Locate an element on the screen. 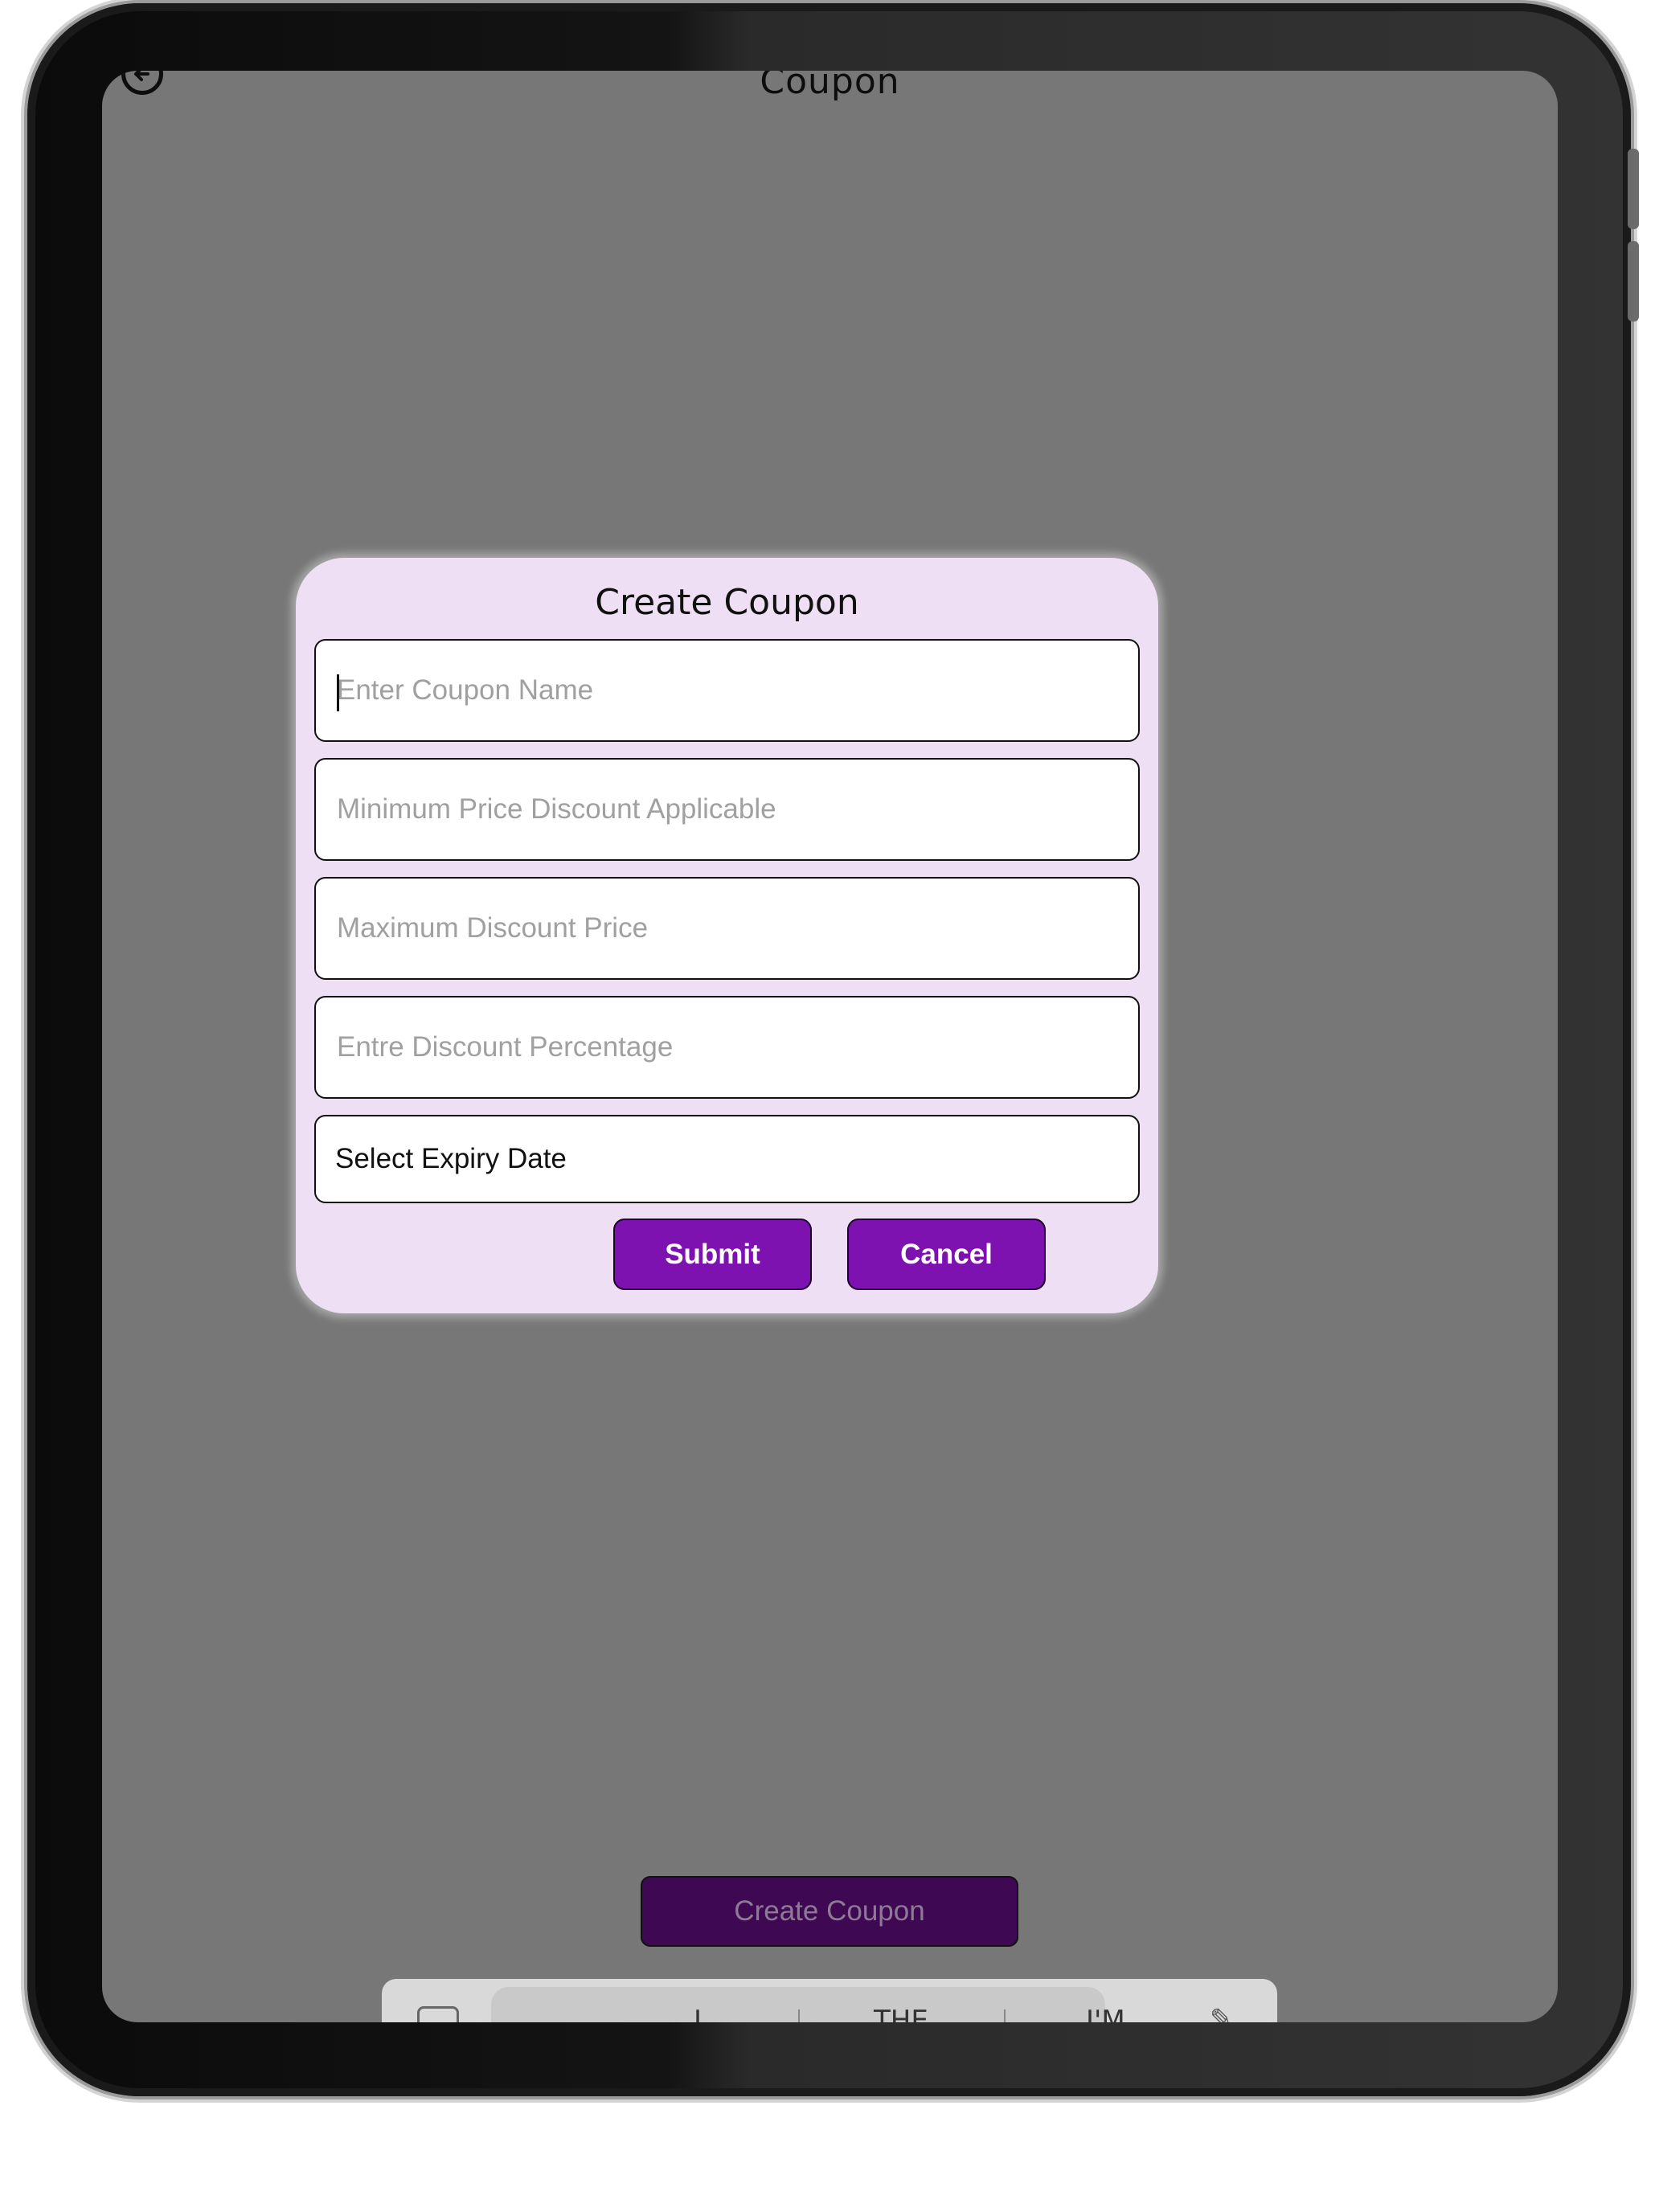 This screenshot has width=1659, height=2212. max-discount-input is located at coordinates (727, 928).